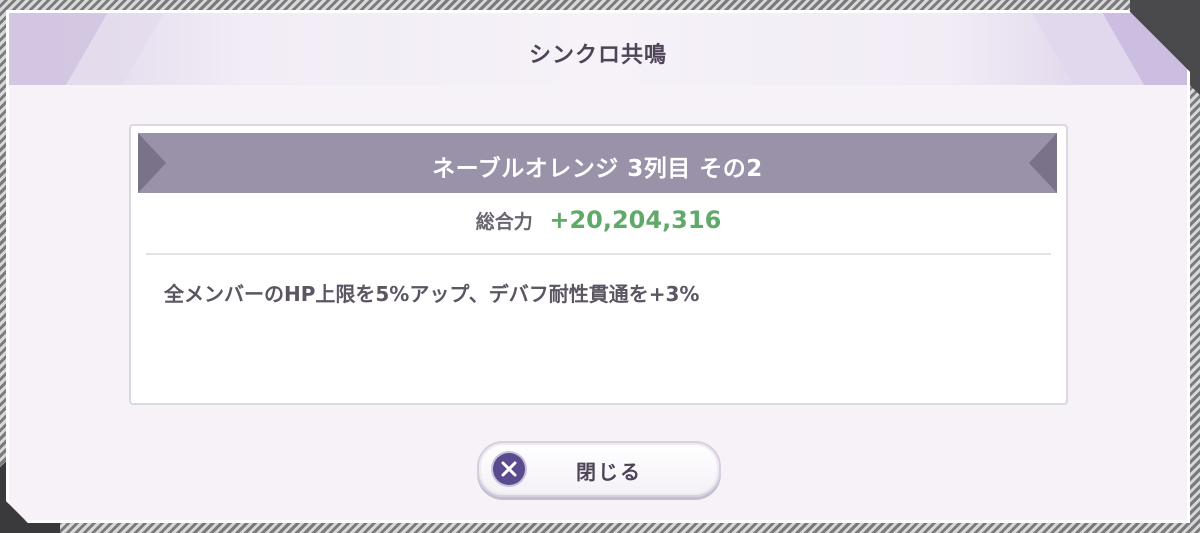 The image size is (1200, 533). I want to click on total-power-row: 総合力 +20,204,316, so click(598, 220).